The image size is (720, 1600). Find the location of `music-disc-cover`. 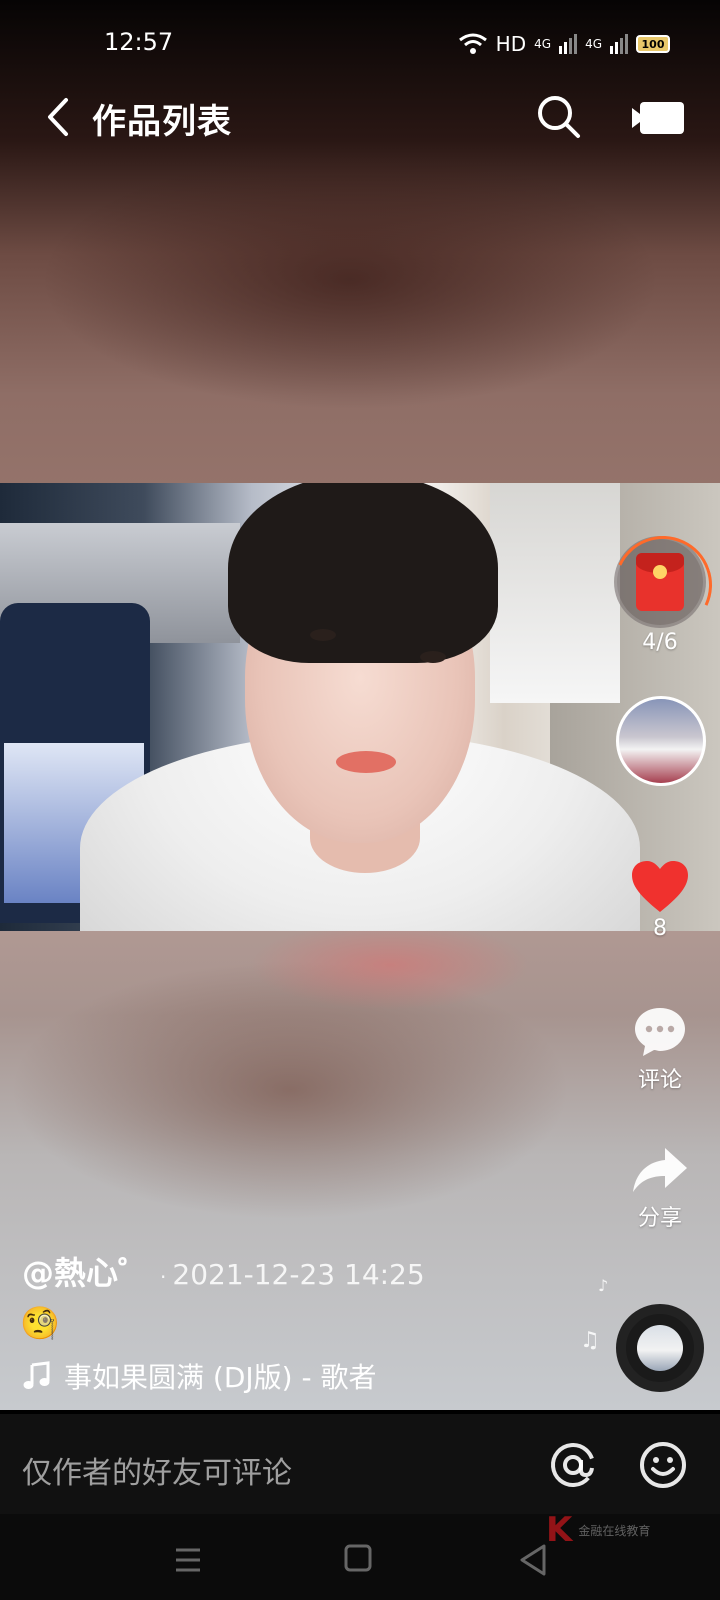

music-disc-cover is located at coordinates (660, 1348).